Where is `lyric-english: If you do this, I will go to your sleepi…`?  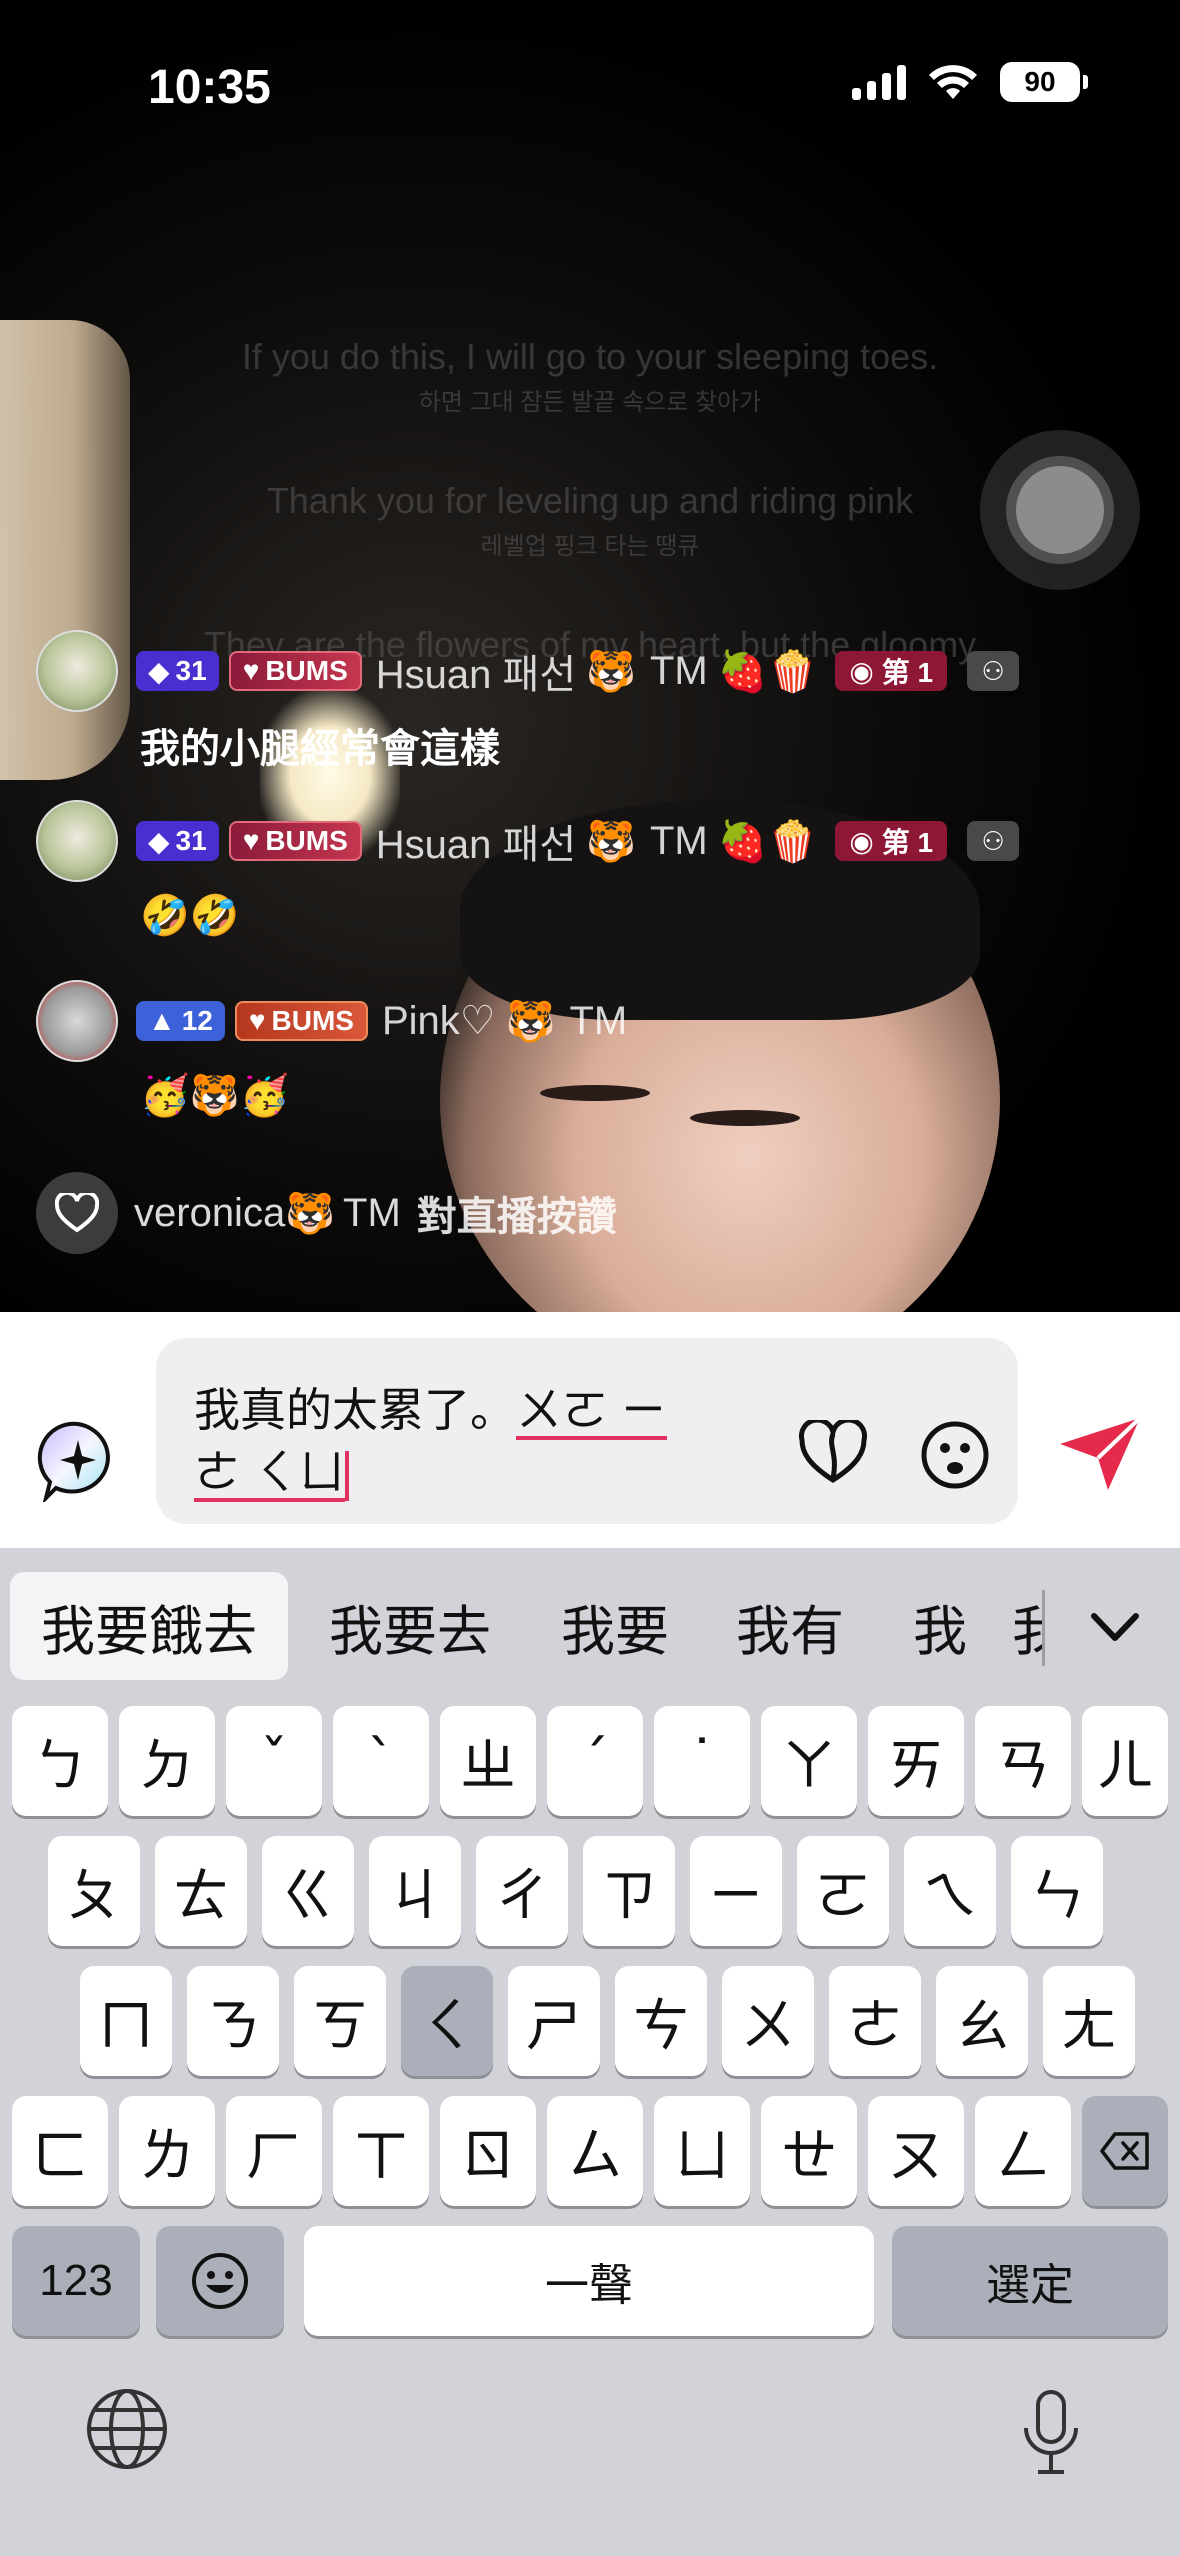
lyric-english: If you do this, I will go to your sleepi… is located at coordinates (590, 356).